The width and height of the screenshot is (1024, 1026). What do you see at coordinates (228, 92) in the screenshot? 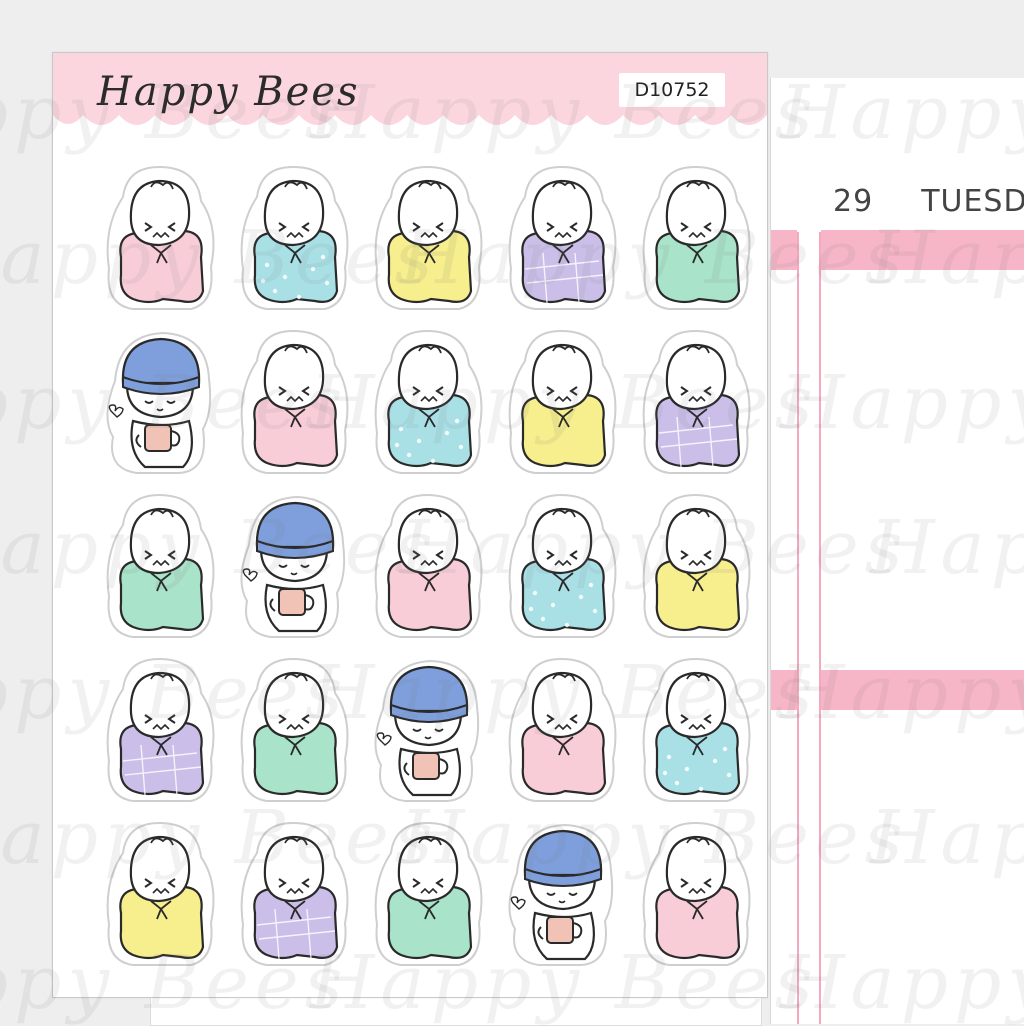
I see `brand-logo: Happy Bees` at bounding box center [228, 92].